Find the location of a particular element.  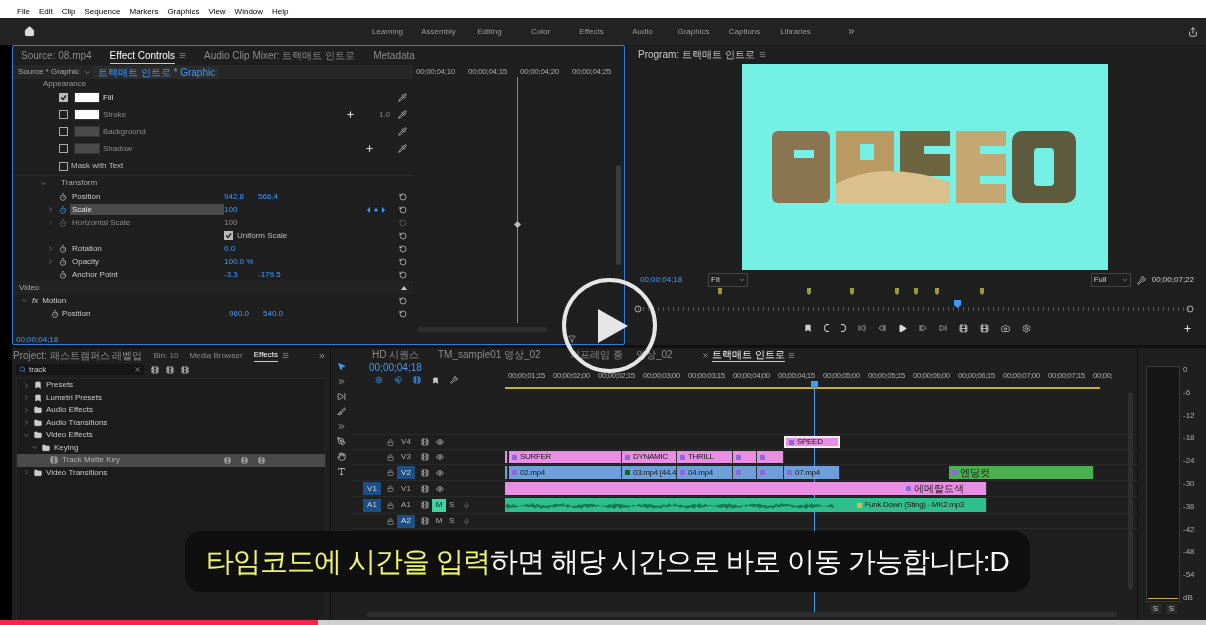

workspace-tab: Graphics is located at coordinates (693, 31).